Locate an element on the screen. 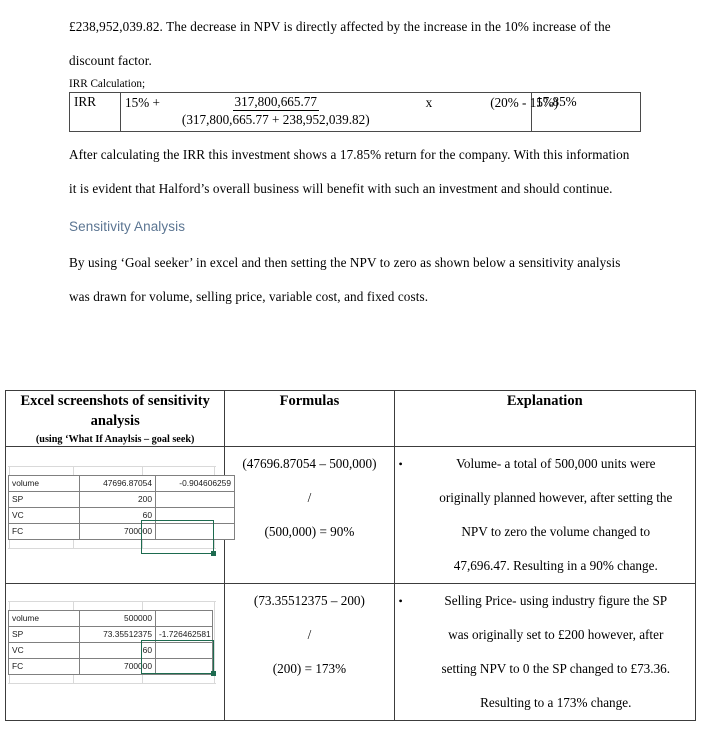 This screenshot has width=701, height=735. irr-result-cell: 17.85% is located at coordinates (586, 112).